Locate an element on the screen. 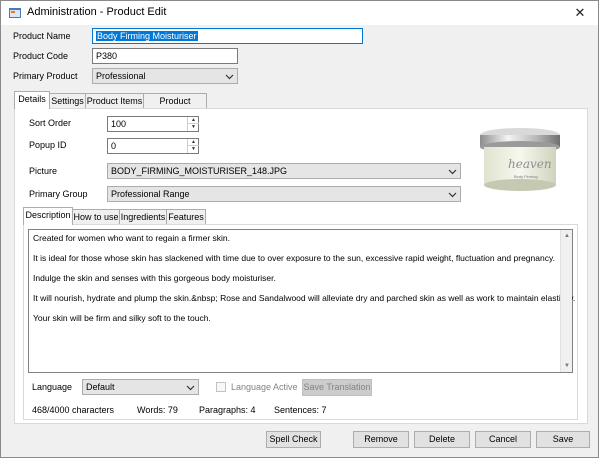 The image size is (599, 458). product-name-value: Body Firming Moisturiser is located at coordinates (147, 36).